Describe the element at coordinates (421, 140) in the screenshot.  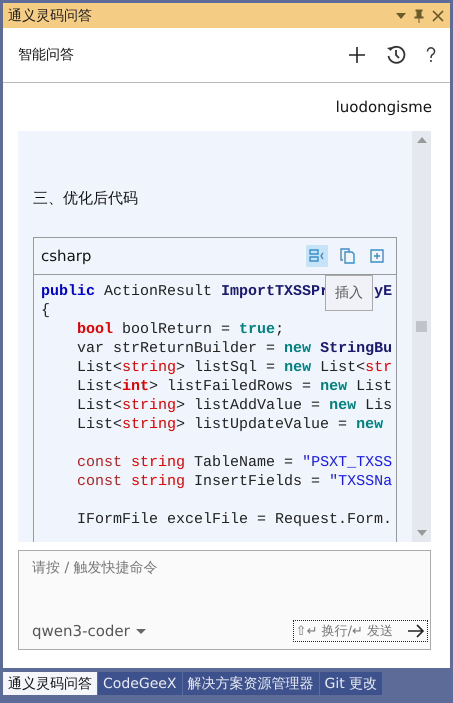
I see `scroll-up-icon` at that location.